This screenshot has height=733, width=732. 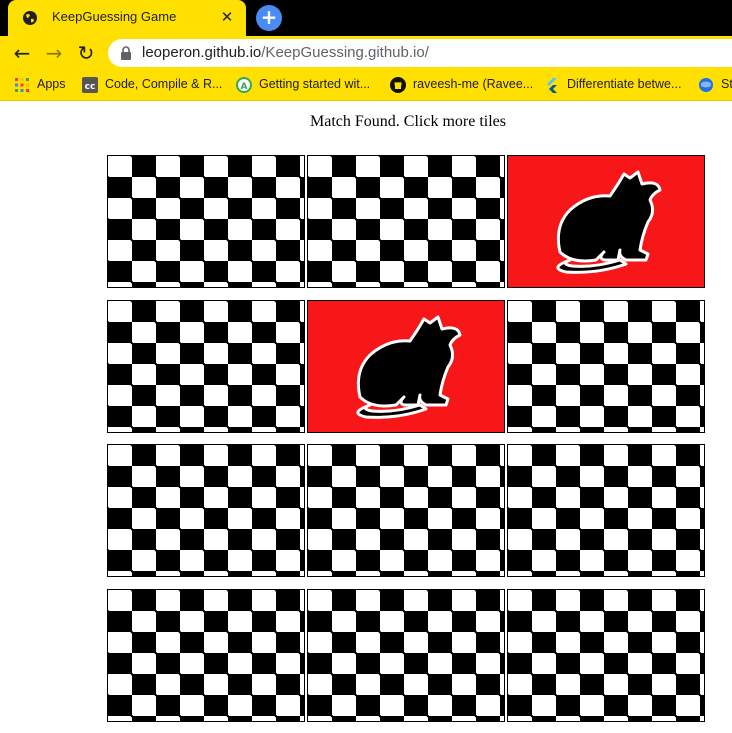 I want to click on svg-text: A, so click(x=244, y=87).